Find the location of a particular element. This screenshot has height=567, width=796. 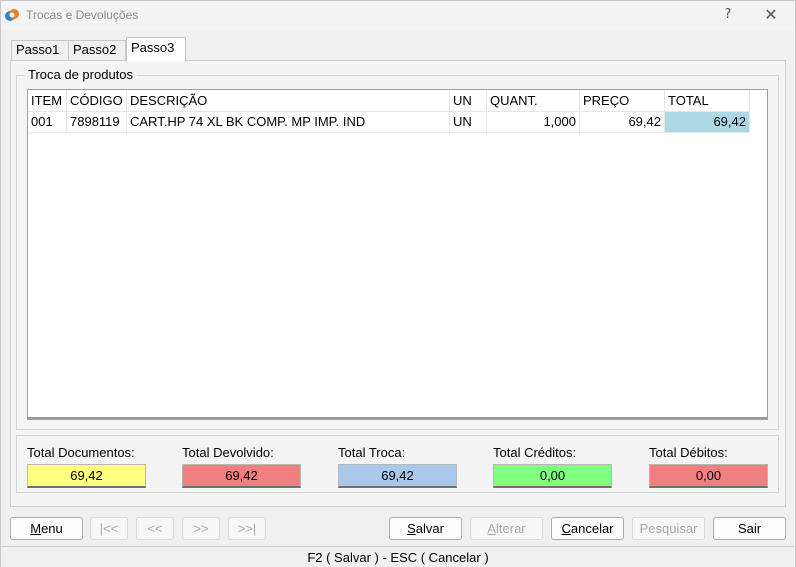

total-devolvido-value: 69,42 is located at coordinates (241, 476).